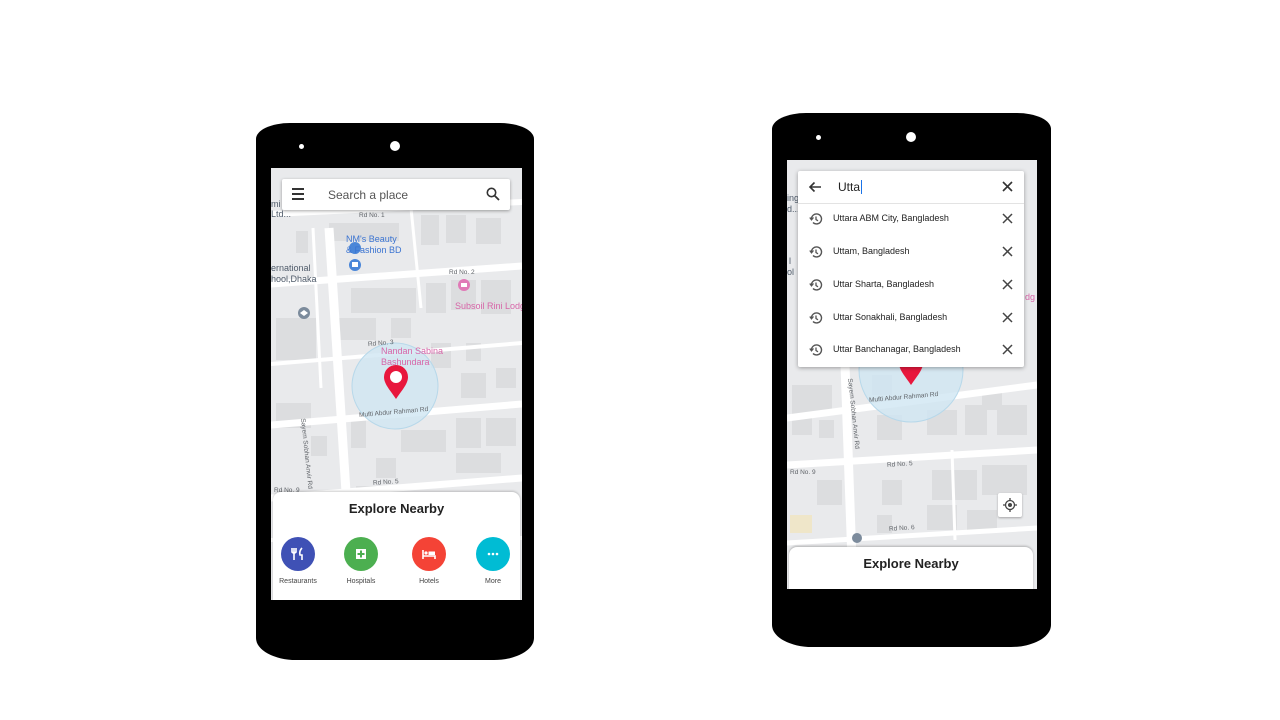 This screenshot has width=1280, height=720. I want to click on poi-label: ernational, so click(291, 268).